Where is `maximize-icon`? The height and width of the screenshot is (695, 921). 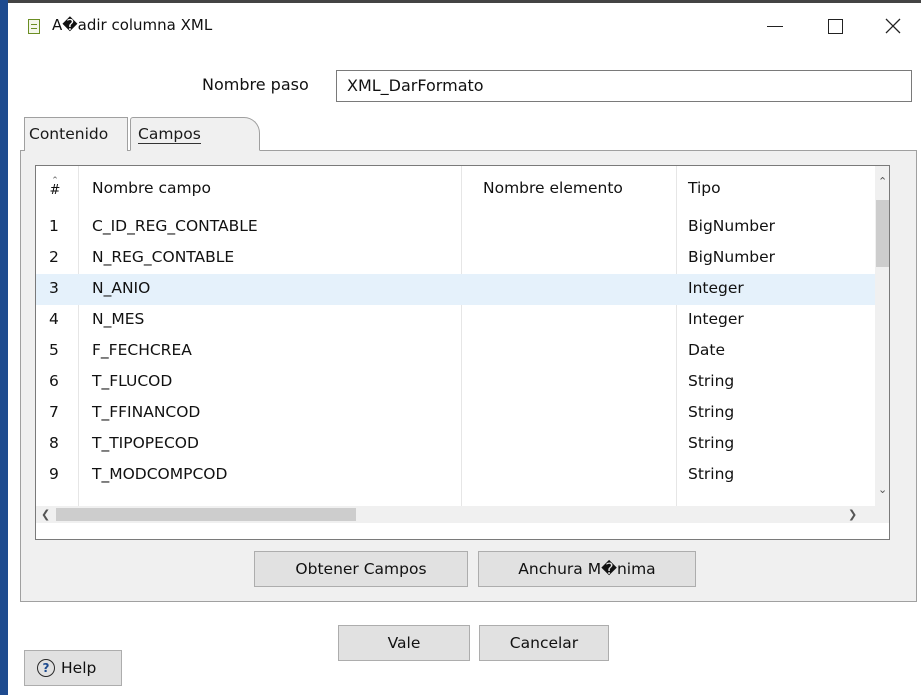
maximize-icon is located at coordinates (835, 26).